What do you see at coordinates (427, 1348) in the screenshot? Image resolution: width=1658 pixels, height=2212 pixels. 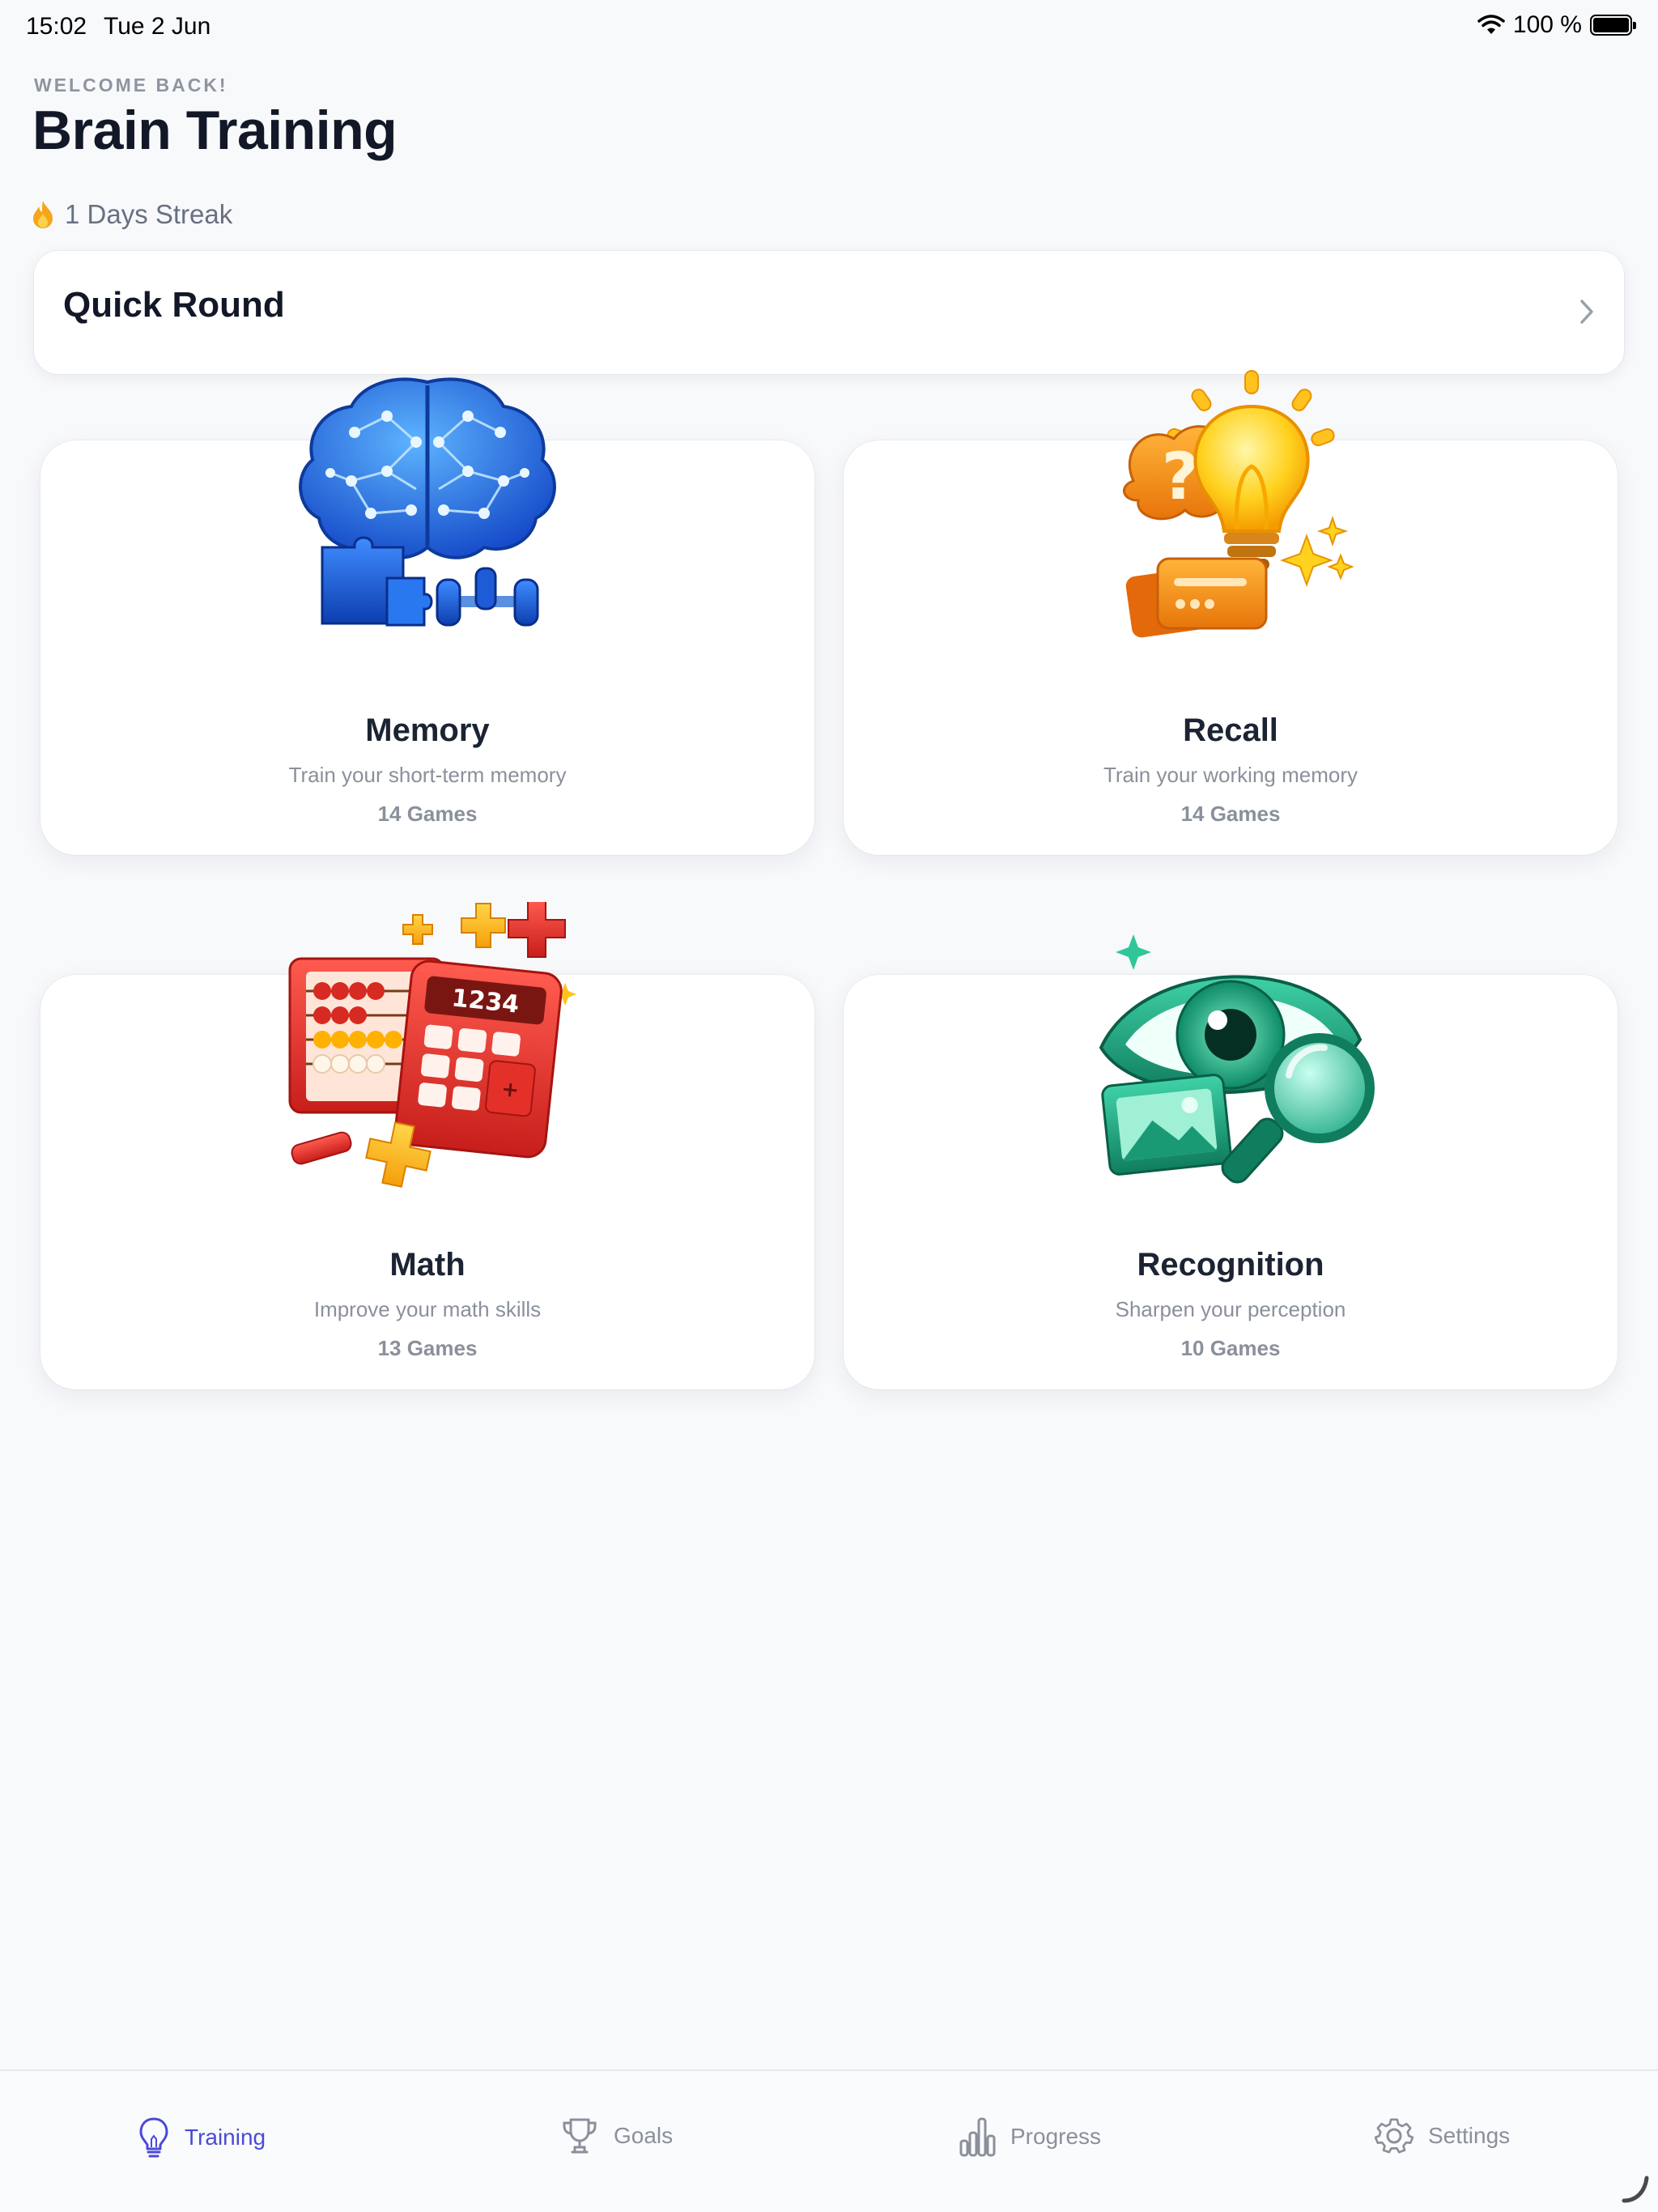 I see `category-game-count: 13 Games` at bounding box center [427, 1348].